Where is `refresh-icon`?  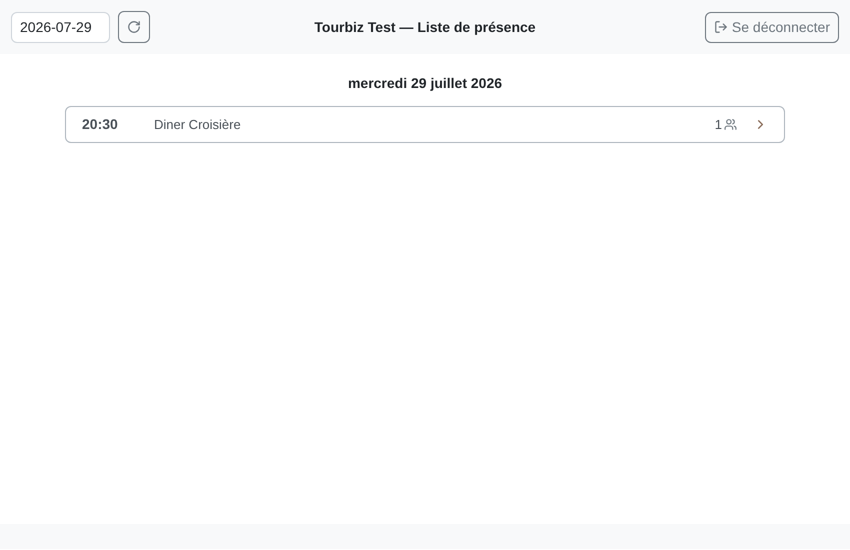
refresh-icon is located at coordinates (134, 27).